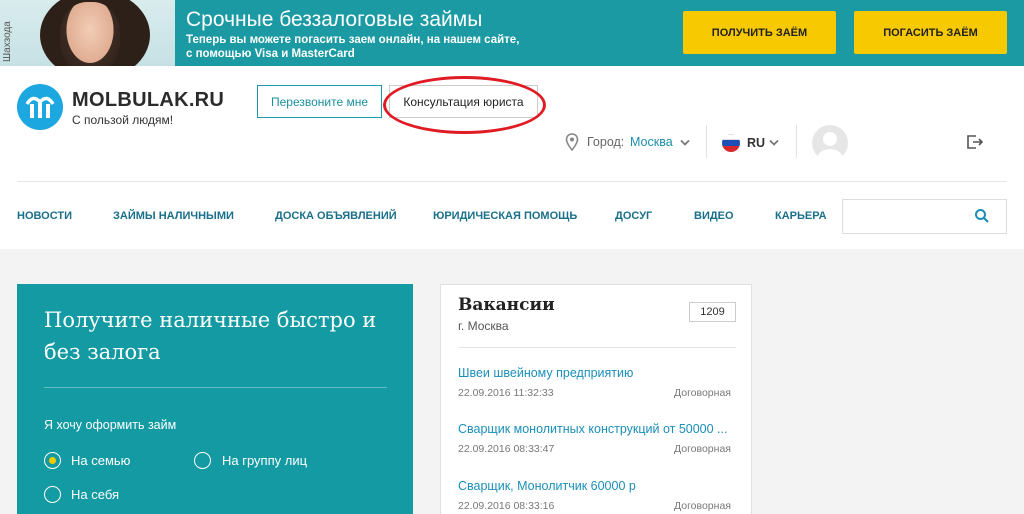  Describe the element at coordinates (599, 373) in the screenshot. I see `job-title-link: Швеи швейному предприятию` at that location.